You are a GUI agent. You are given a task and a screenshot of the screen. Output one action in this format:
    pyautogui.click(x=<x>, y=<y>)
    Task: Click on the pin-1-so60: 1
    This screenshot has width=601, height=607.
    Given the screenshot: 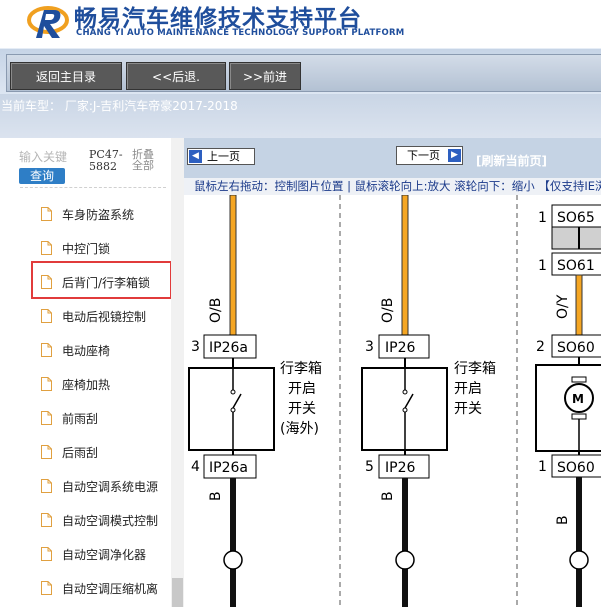 What is the action you would take?
    pyautogui.click(x=542, y=467)
    